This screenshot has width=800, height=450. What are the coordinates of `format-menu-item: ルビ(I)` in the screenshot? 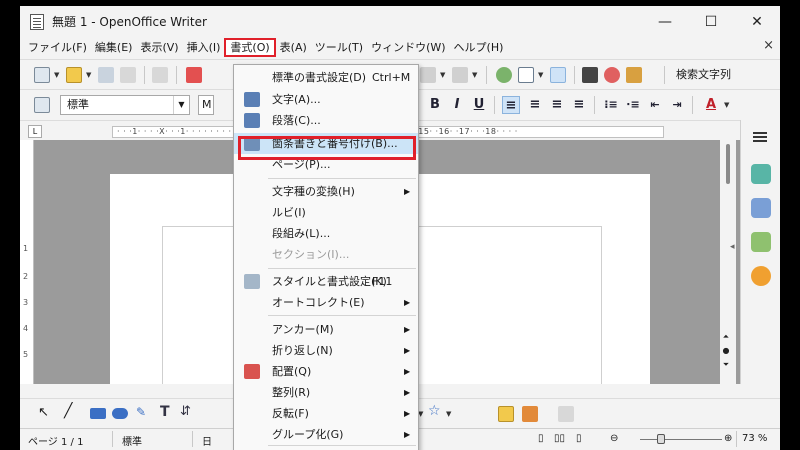 It's located at (326, 212).